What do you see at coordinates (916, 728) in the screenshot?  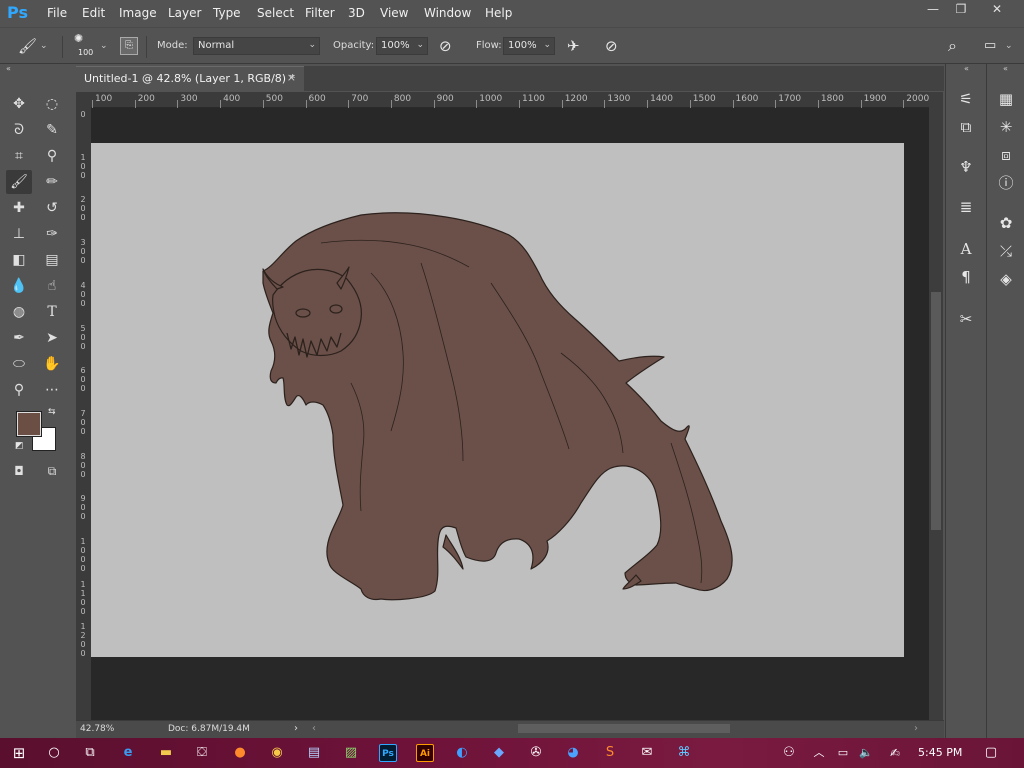 I see `scroll-right-icon: ›` at bounding box center [916, 728].